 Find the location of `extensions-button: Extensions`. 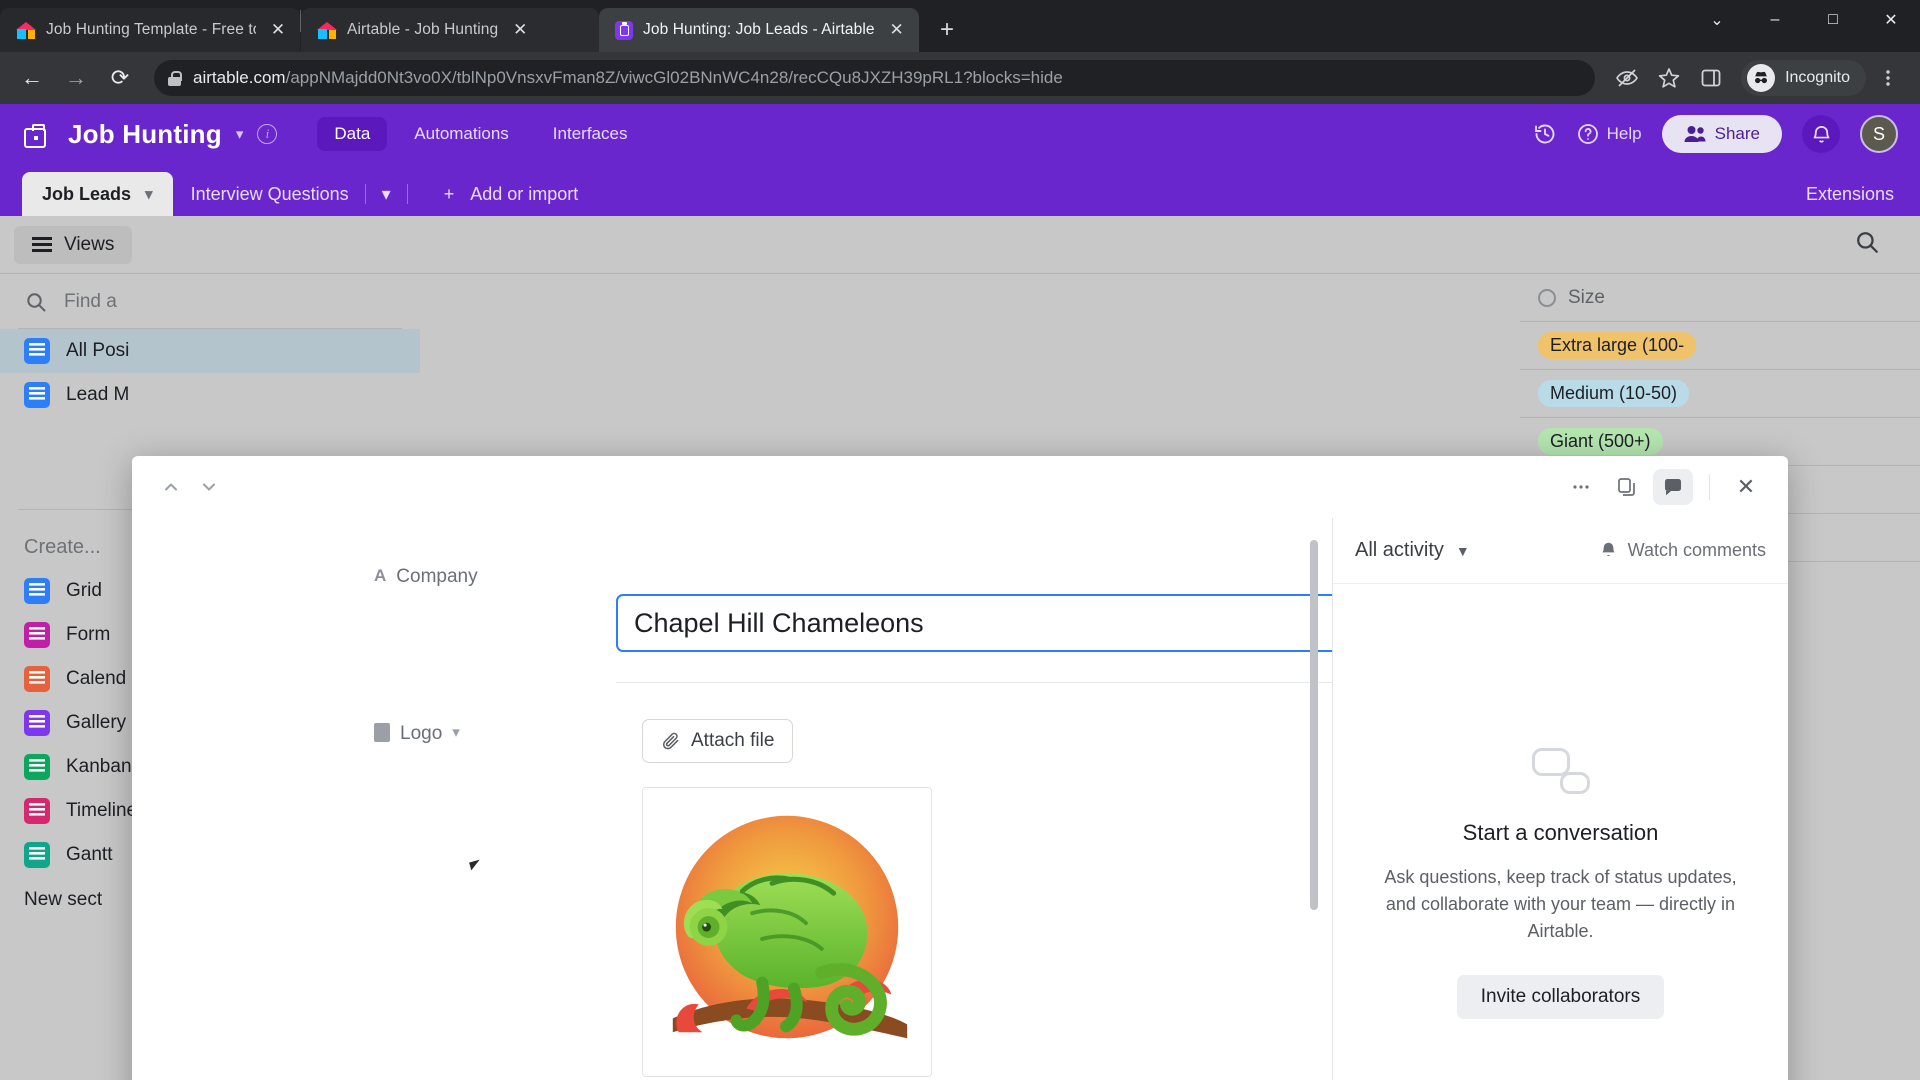

extensions-button: Extensions is located at coordinates (1850, 194).